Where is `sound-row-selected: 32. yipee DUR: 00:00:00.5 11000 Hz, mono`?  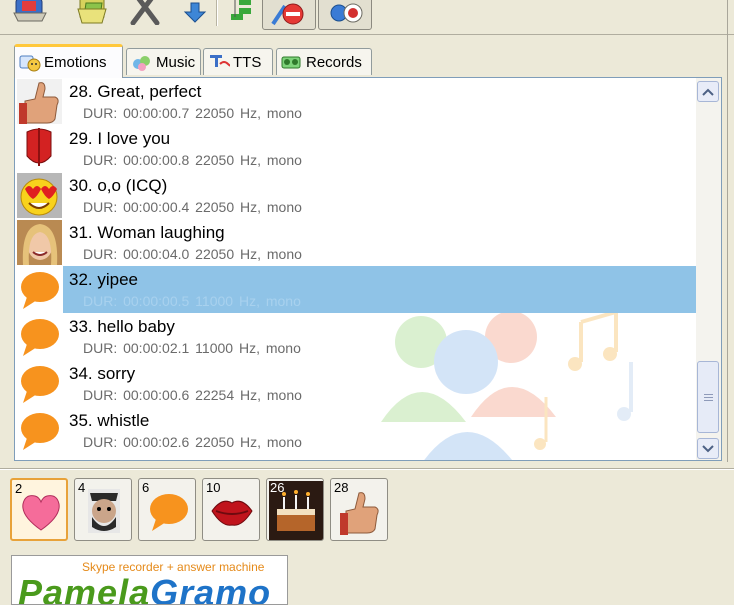 sound-row-selected: 32. yipee DUR: 00:00:00.5 11000 Hz, mono is located at coordinates (355, 289).